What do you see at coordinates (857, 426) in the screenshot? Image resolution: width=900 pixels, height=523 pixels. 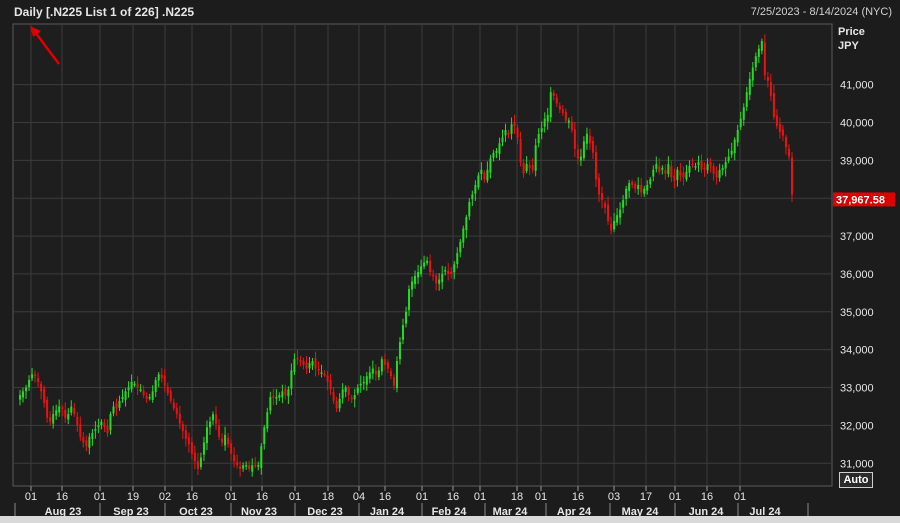 I see `y-tick-label: 32,000` at bounding box center [857, 426].